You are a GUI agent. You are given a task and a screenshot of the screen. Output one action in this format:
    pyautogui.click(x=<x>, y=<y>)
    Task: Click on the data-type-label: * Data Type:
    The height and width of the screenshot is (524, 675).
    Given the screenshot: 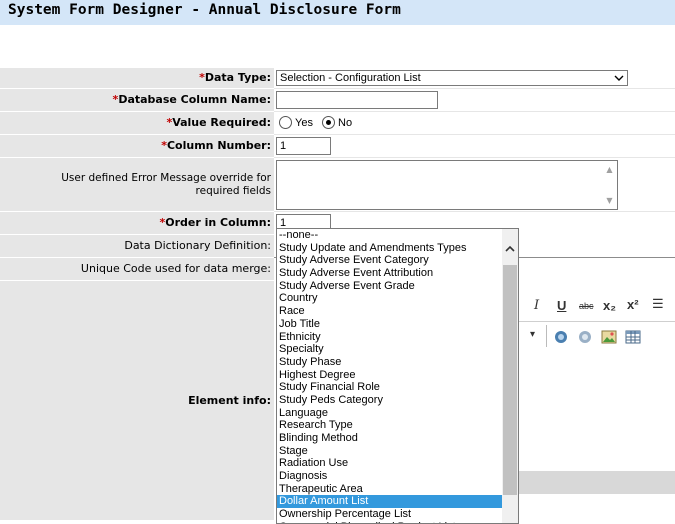 What is the action you would take?
    pyautogui.click(x=137, y=78)
    